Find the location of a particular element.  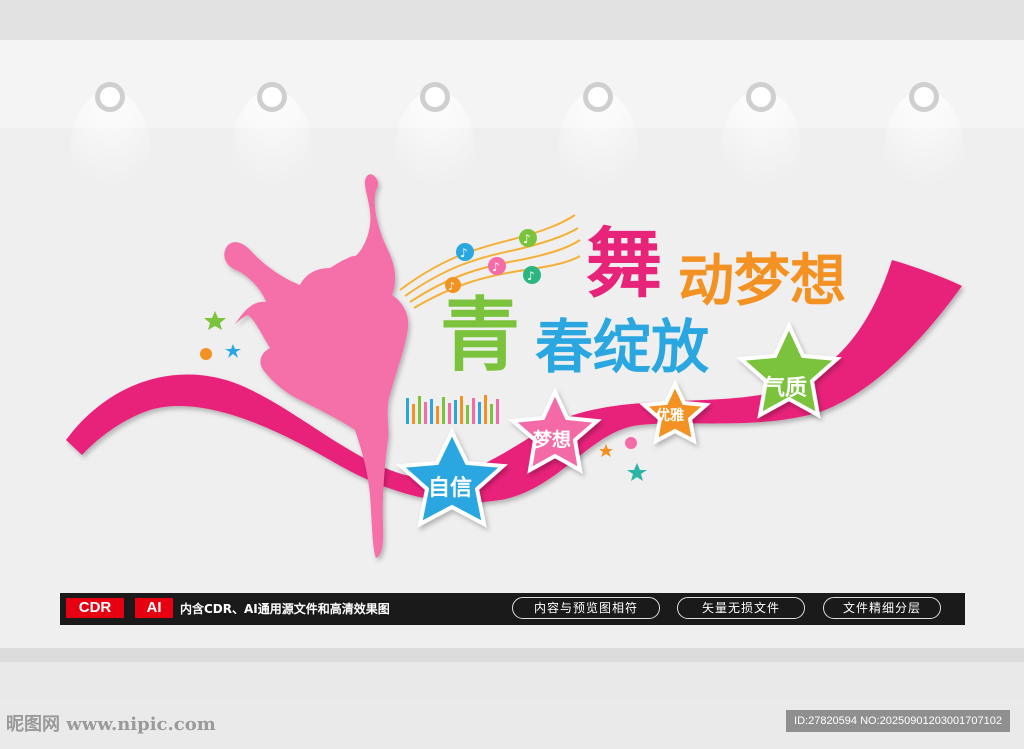

watermark-site: 昵图网 www.nipic.com is located at coordinates (111, 723).